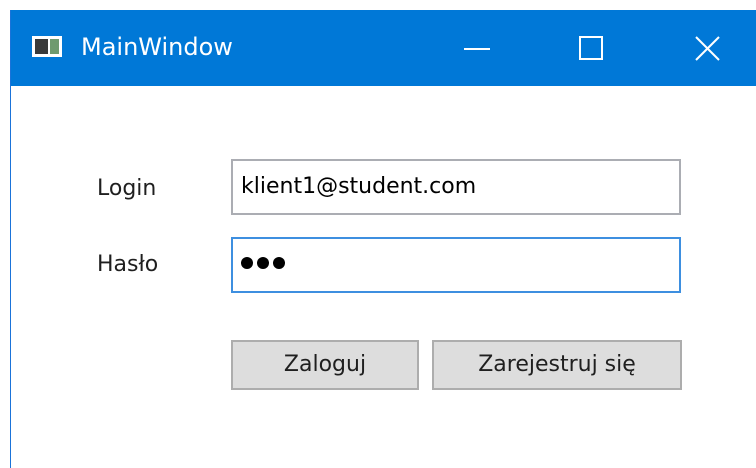 This screenshot has width=756, height=468. What do you see at coordinates (128, 264) in the screenshot?
I see `password-label: Hasło` at bounding box center [128, 264].